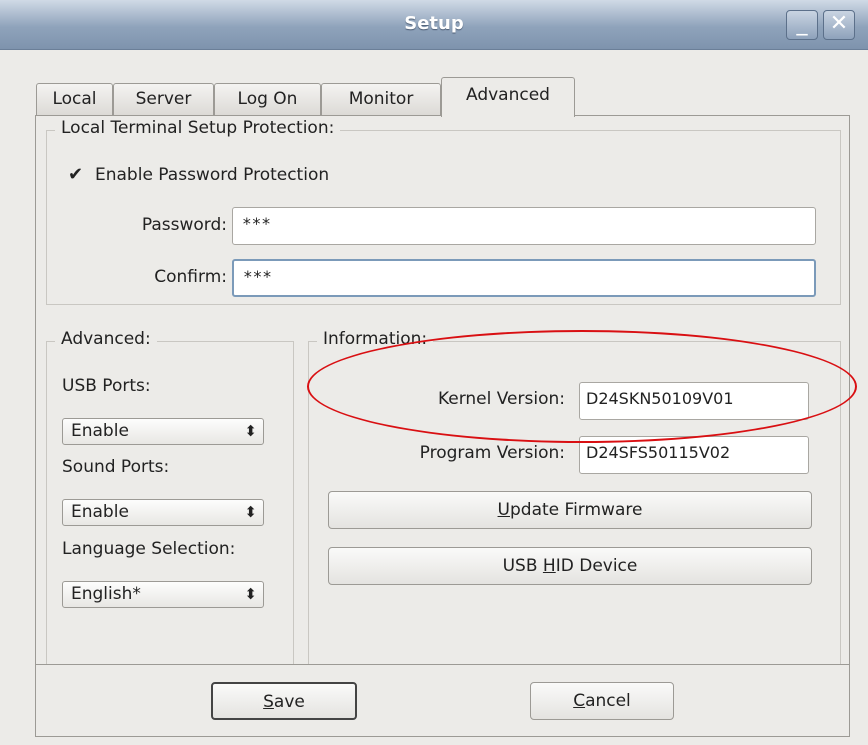  Describe the element at coordinates (250, 512) in the screenshot. I see `sound-ports-select-arrow-icon: ⬍` at that location.